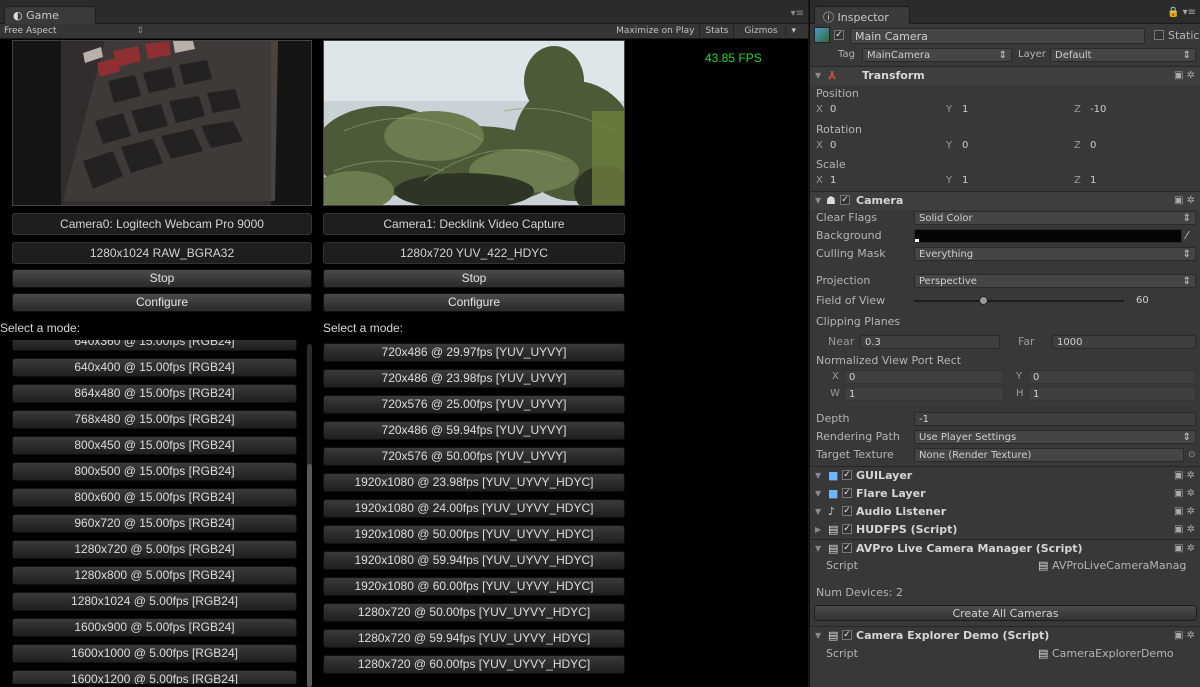  I want to click on rendering-path-dropdown: Use Player Settings ⇕, so click(1055, 437).